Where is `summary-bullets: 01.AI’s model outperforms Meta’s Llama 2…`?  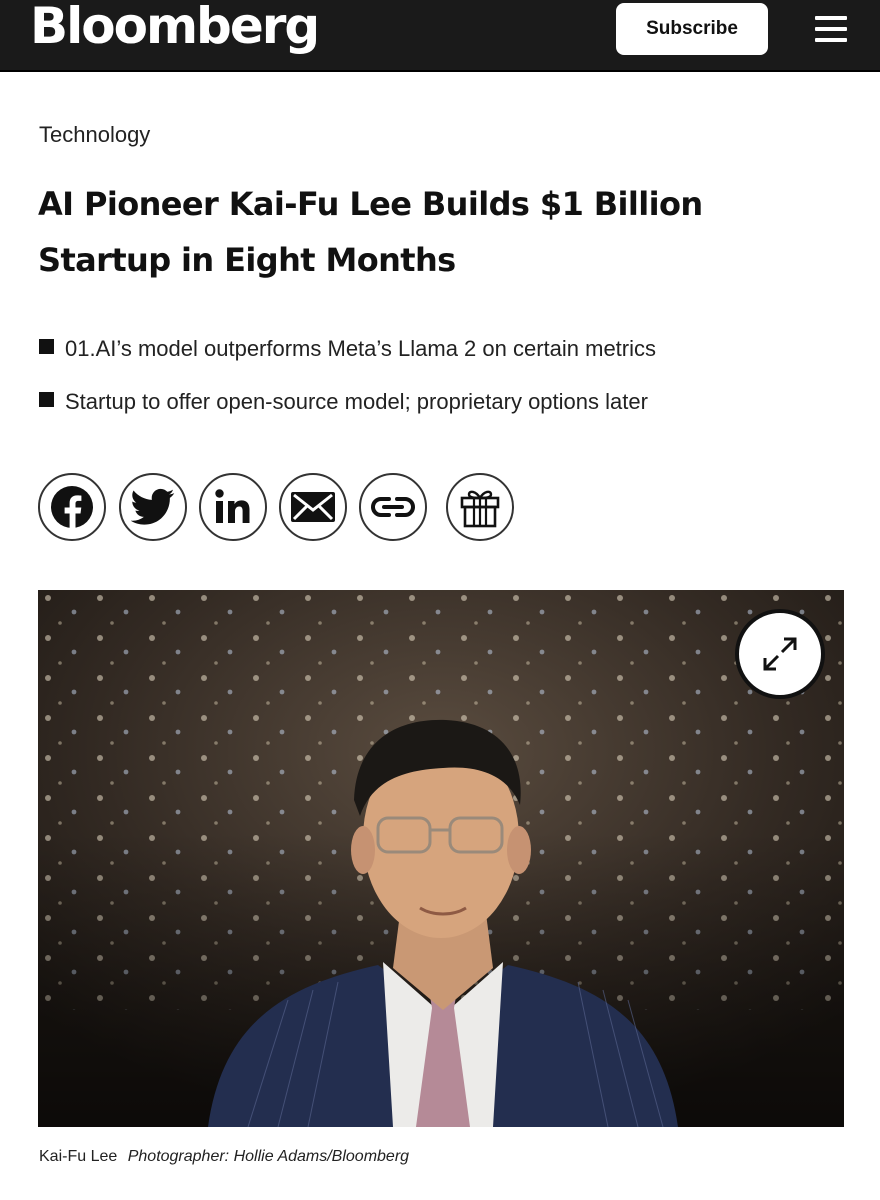
summary-bullets: 01.AI’s model outperforms Meta’s Llama 2… is located at coordinates (347, 387).